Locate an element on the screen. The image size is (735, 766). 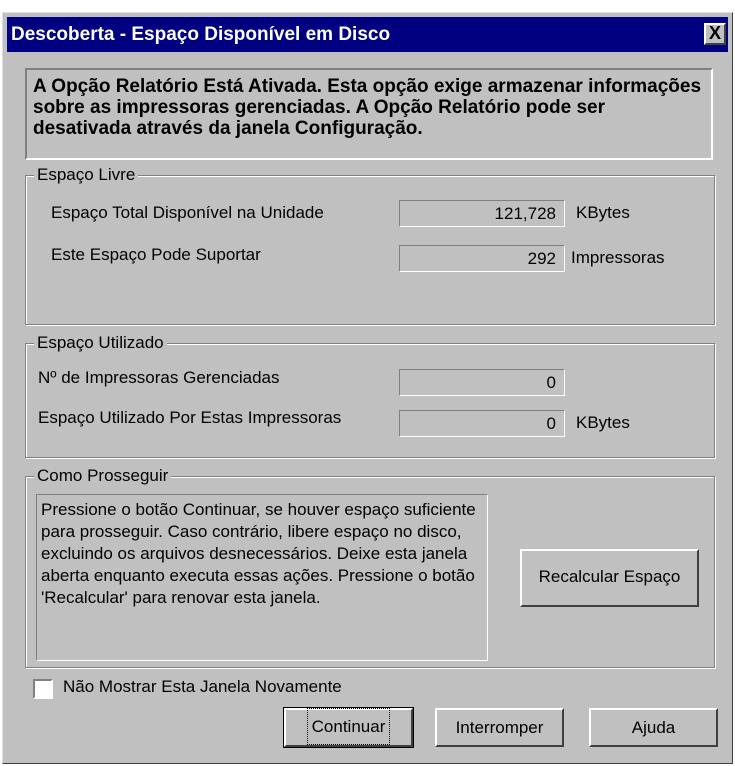
total-space-value: 121,728 is located at coordinates (525, 213).